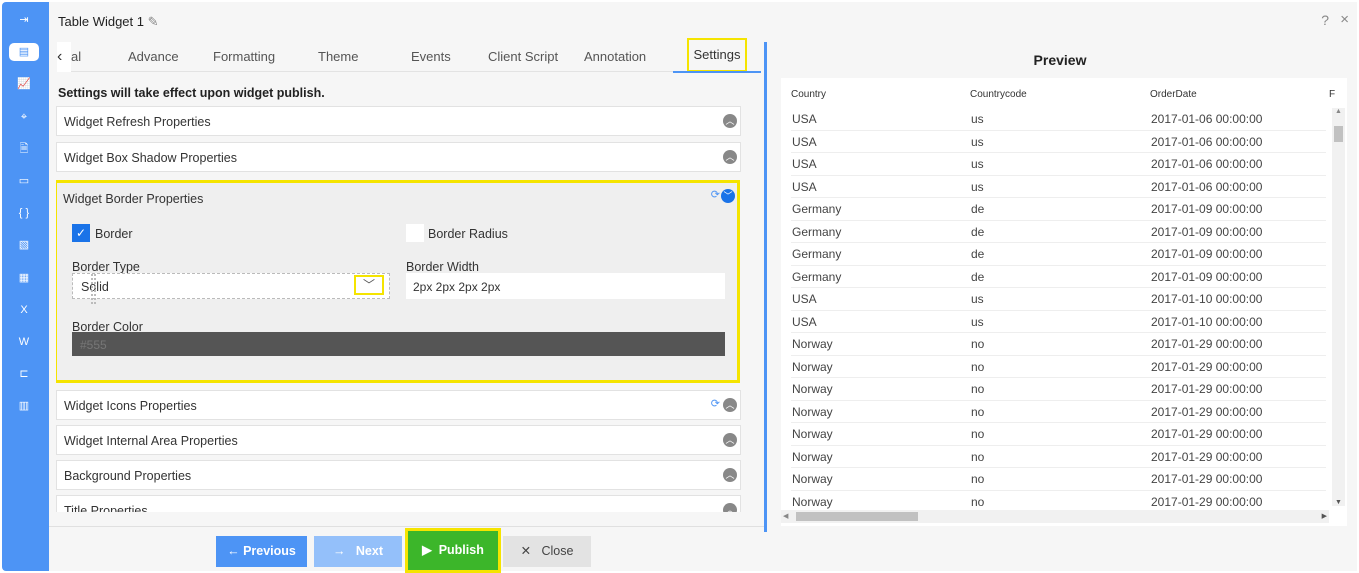  Describe the element at coordinates (812, 501) in the screenshot. I see `table-cell: Norway` at that location.